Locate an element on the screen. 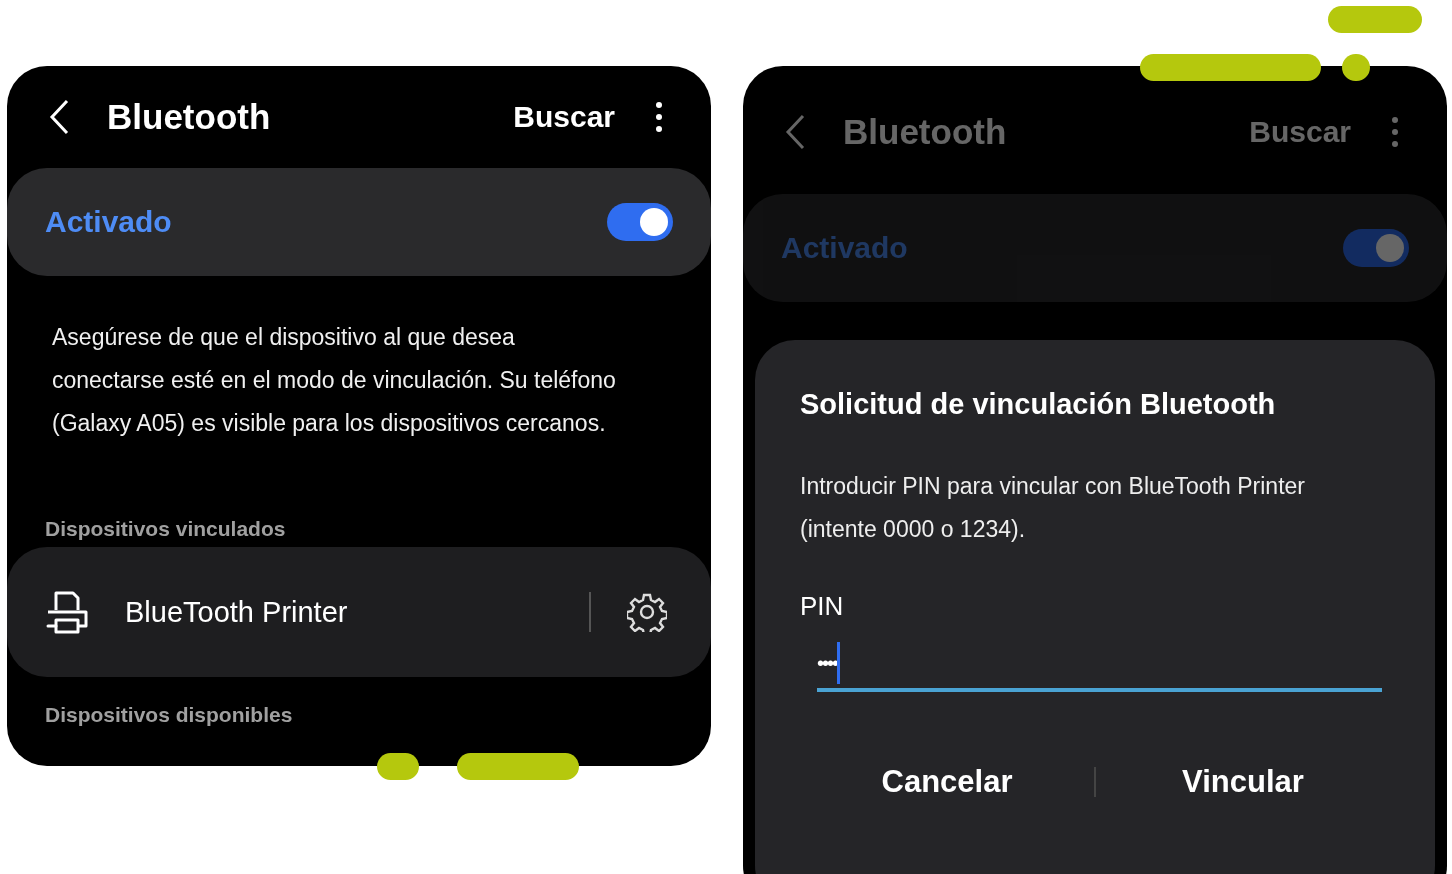  confirm-button: Vincular is located at coordinates (1243, 782).